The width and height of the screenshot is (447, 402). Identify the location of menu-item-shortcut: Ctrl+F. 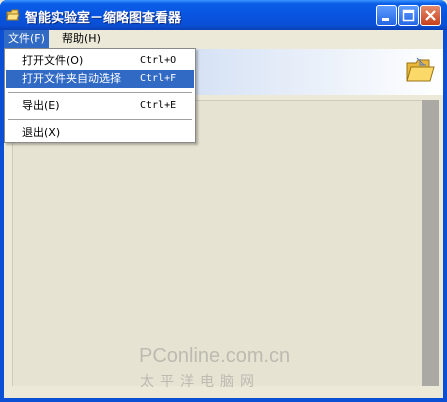
(158, 78).